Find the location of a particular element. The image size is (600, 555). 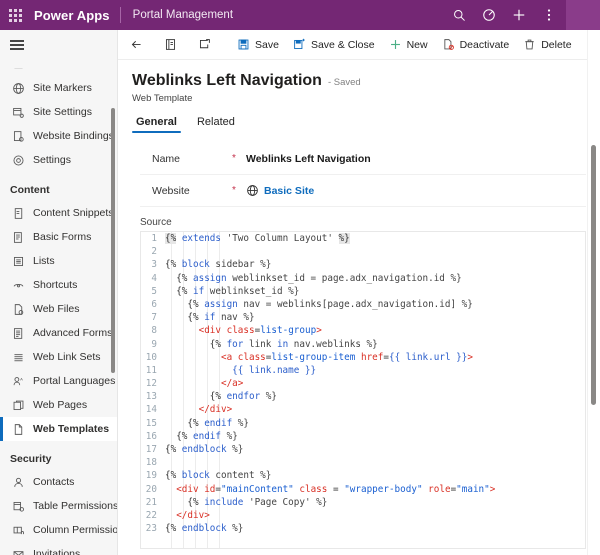

sidebar-item-label: Web Pages is located at coordinates (60, 405).